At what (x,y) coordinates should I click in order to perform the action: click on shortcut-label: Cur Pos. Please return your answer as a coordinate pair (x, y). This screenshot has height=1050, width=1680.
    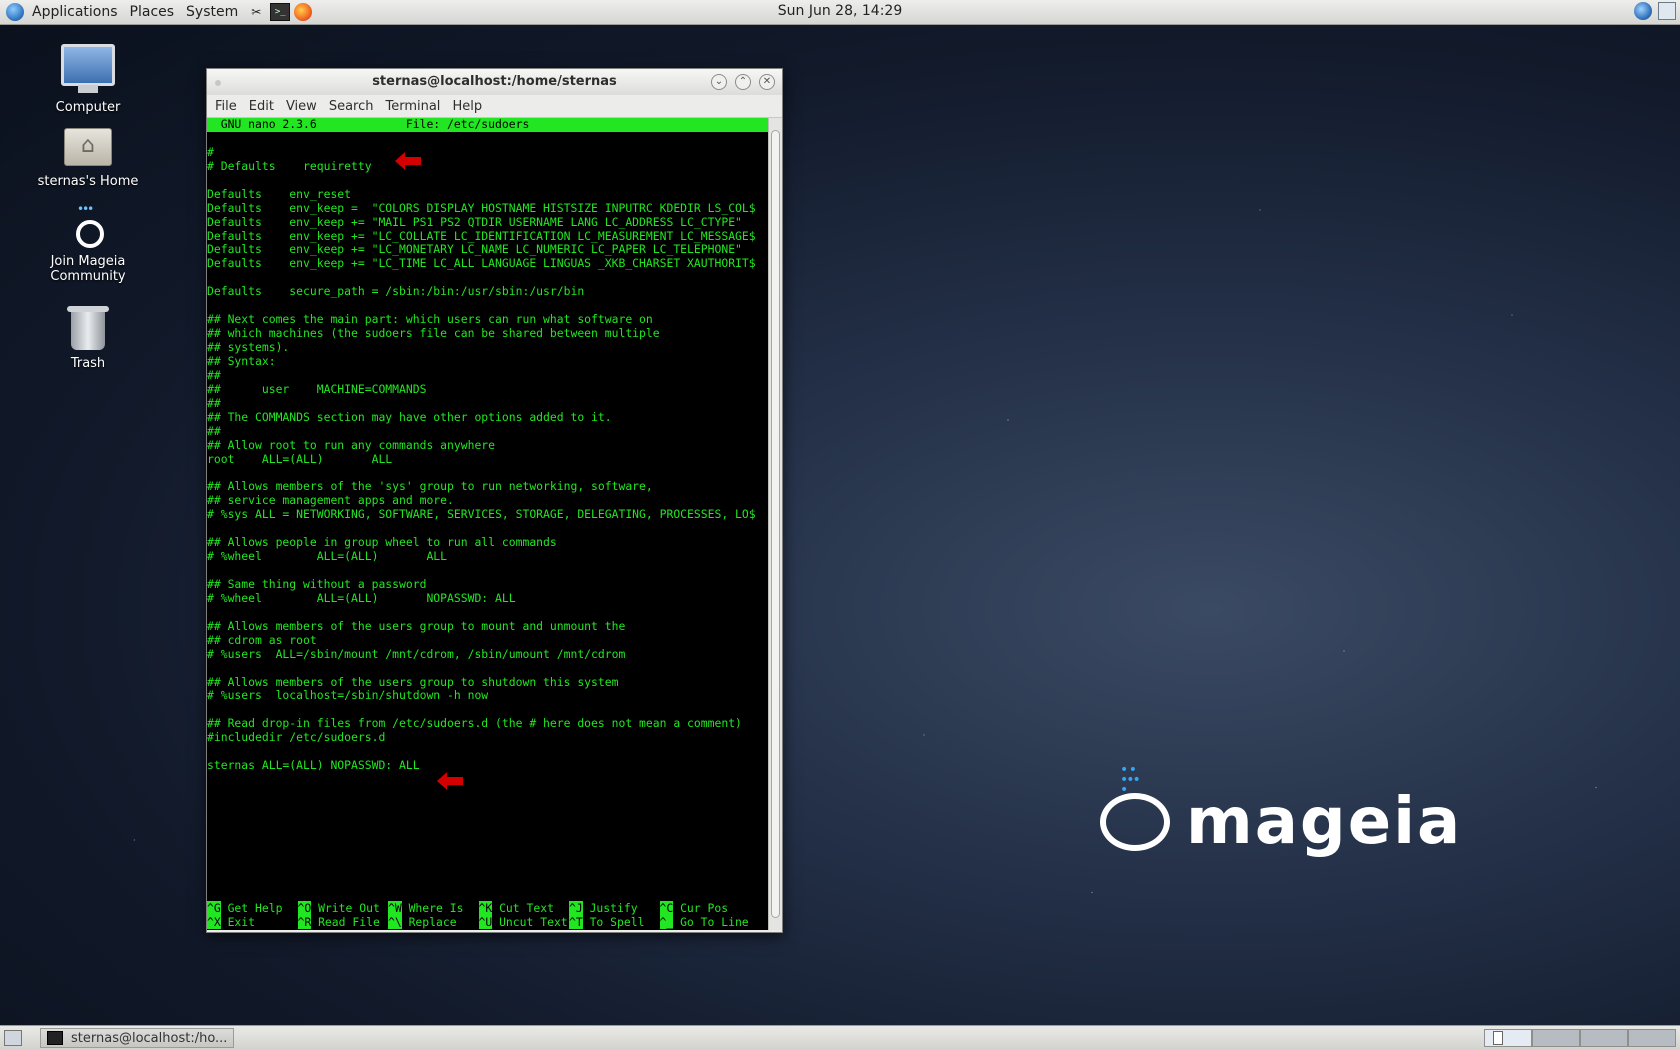
    Looking at the image, I should click on (701, 908).